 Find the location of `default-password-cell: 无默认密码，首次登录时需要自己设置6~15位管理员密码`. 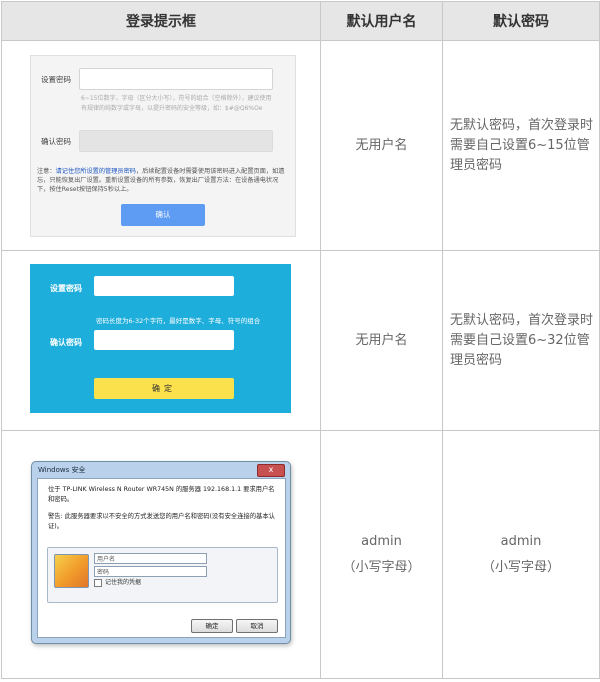

default-password-cell: 无默认密码，首次登录时需要自己设置6~15位管理员密码 is located at coordinates (521, 145).